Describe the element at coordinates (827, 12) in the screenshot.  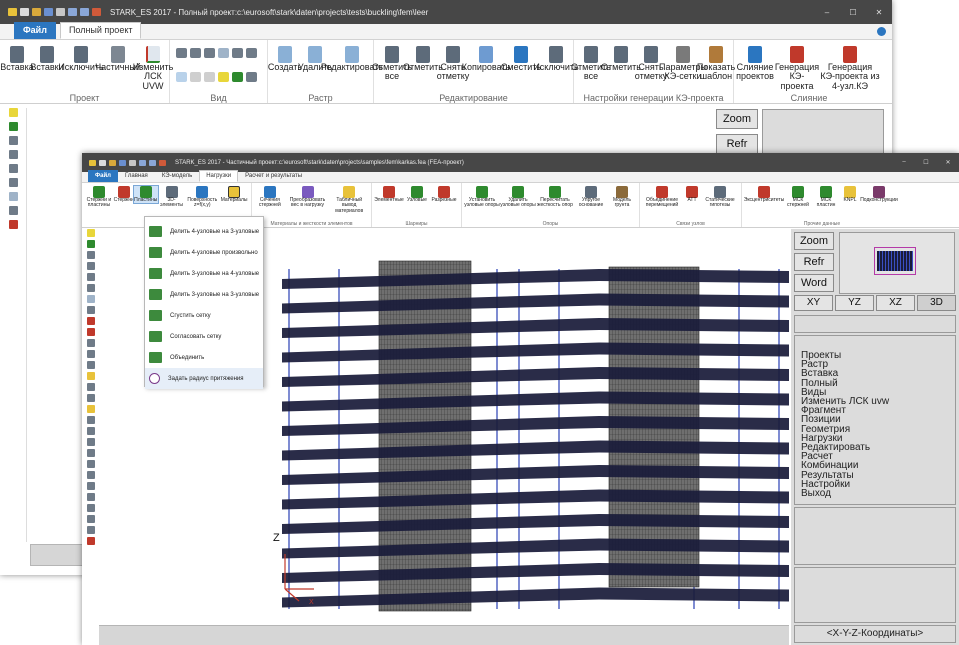
I see `minimize-icon: –` at that location.